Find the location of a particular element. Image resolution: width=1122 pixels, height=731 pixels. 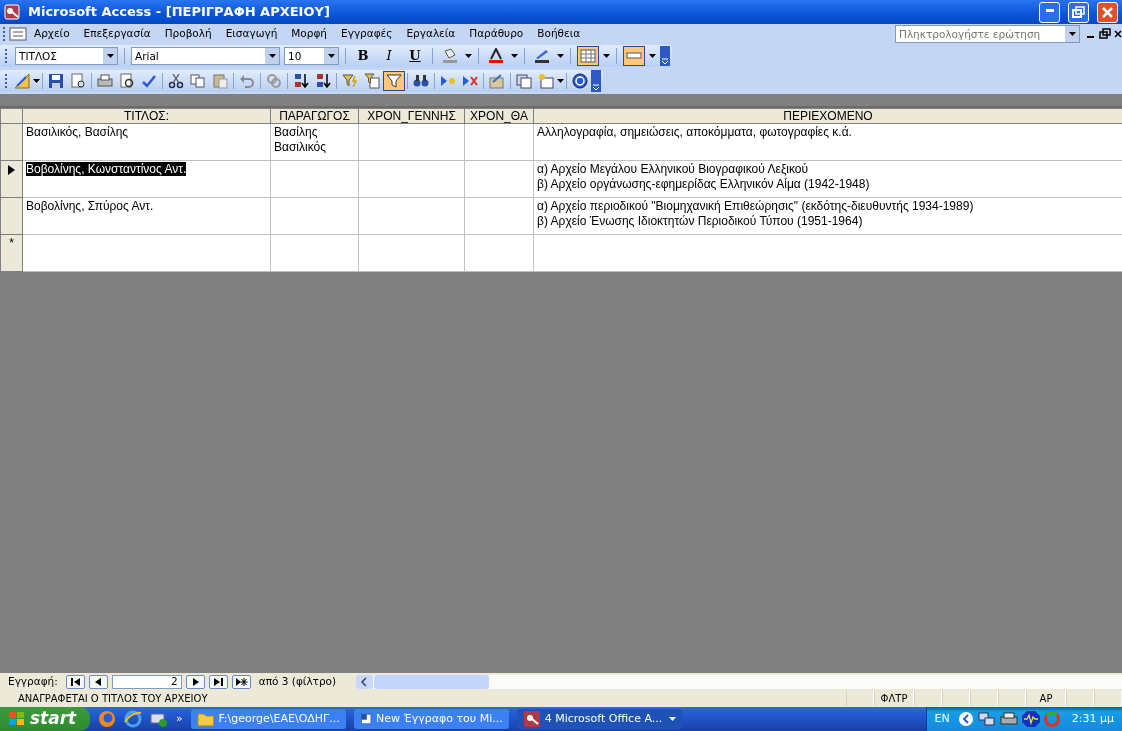

spell-check-icon is located at coordinates (149, 81).